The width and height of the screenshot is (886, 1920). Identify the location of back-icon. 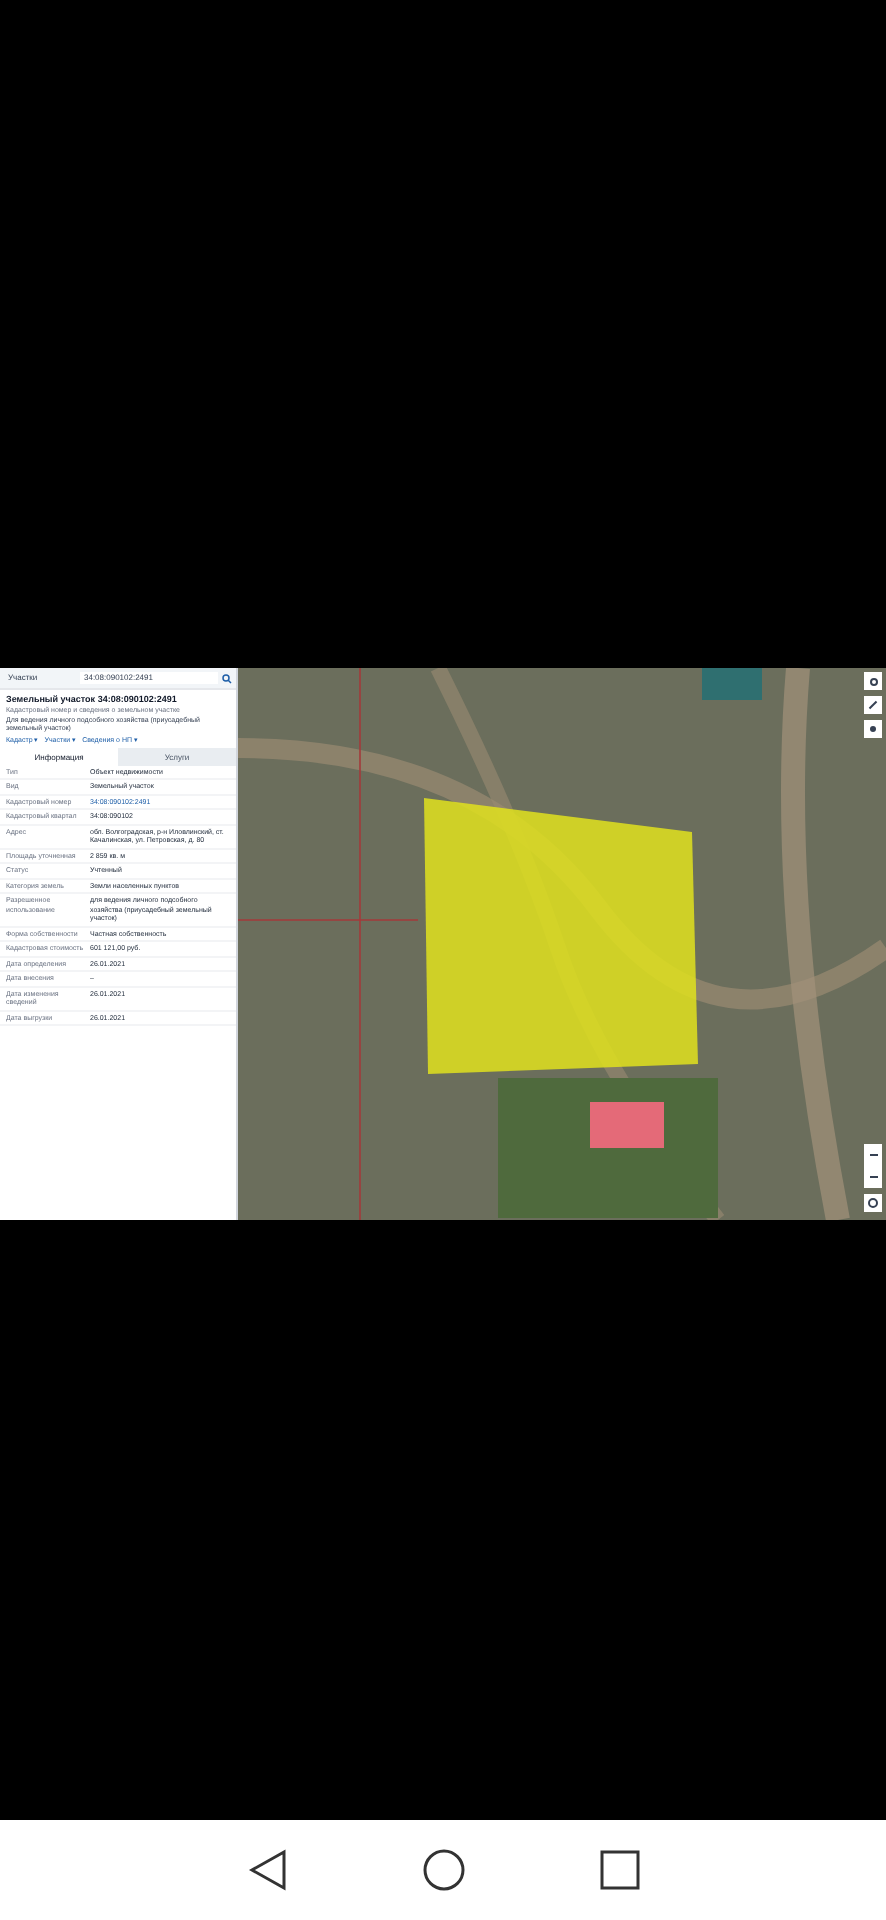
(267, 1870).